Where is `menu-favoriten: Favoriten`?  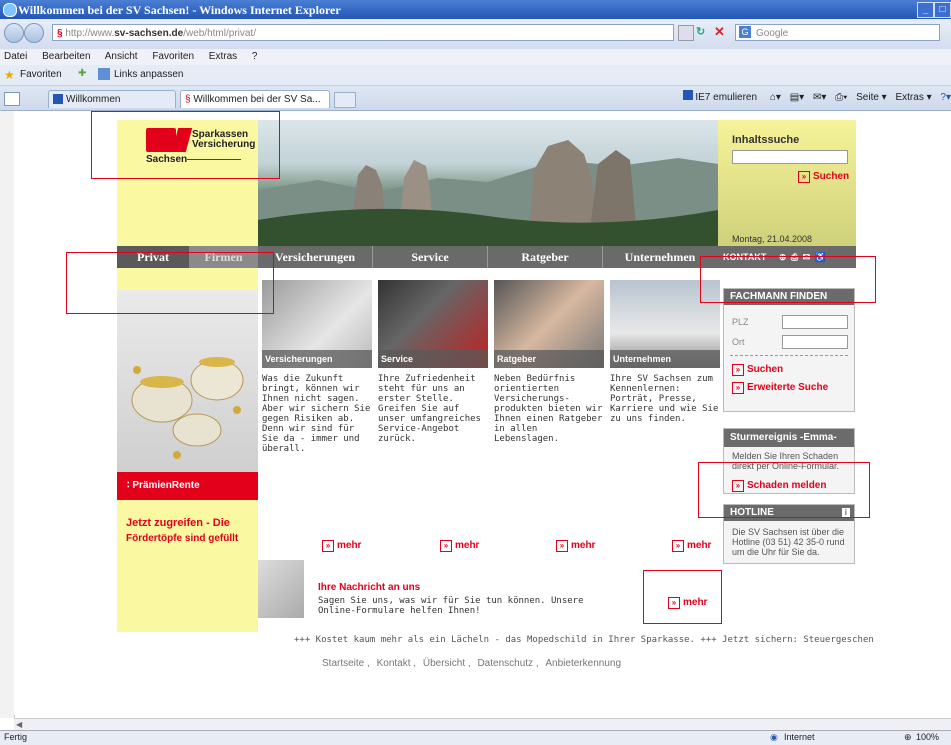
menu-favoriten: Favoriten is located at coordinates (173, 56).